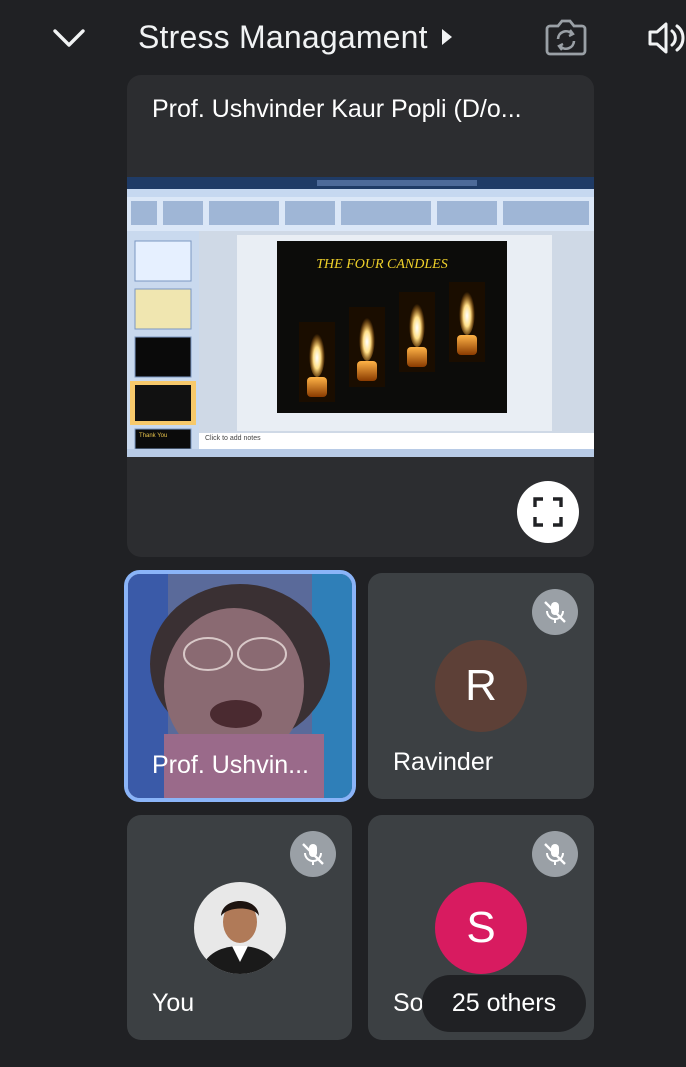 This screenshot has width=686, height=1067. I want to click on participant-tile-ravinder: R Ravinder, so click(481, 686).